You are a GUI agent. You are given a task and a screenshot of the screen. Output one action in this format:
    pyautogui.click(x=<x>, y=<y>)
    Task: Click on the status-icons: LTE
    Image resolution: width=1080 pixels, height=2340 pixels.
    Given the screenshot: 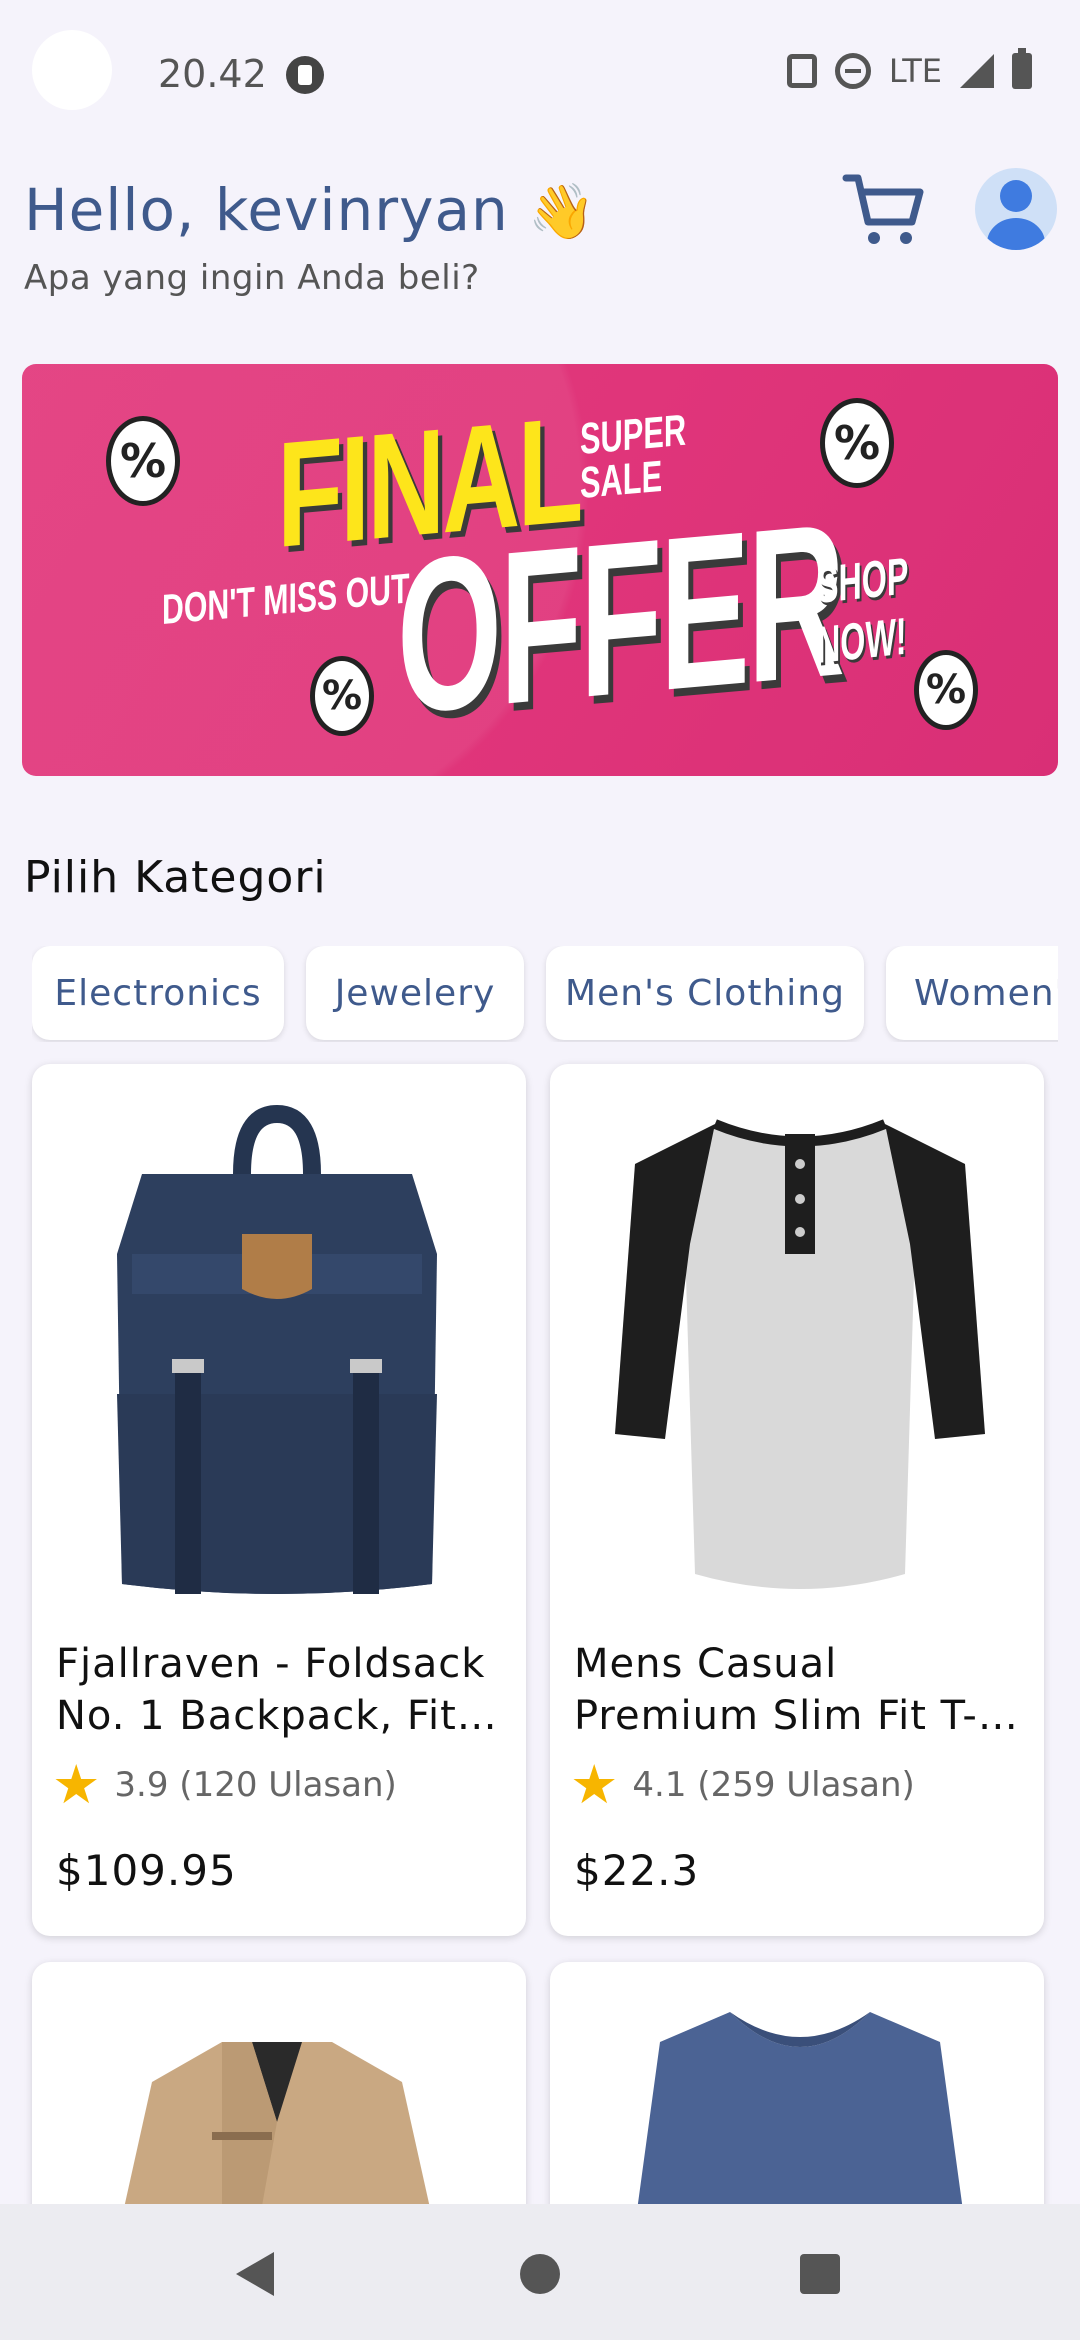 What is the action you would take?
    pyautogui.click(x=909, y=69)
    